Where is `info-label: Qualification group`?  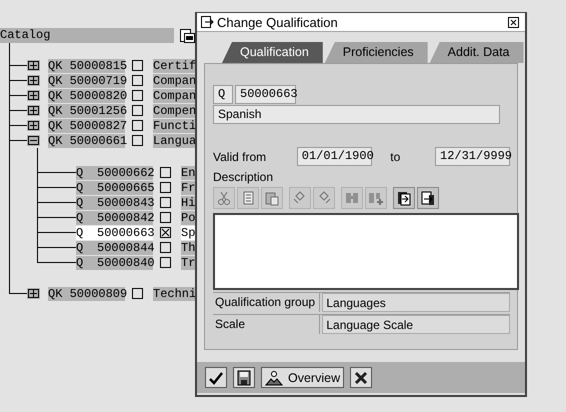
info-label: Qualification group is located at coordinates (266, 302).